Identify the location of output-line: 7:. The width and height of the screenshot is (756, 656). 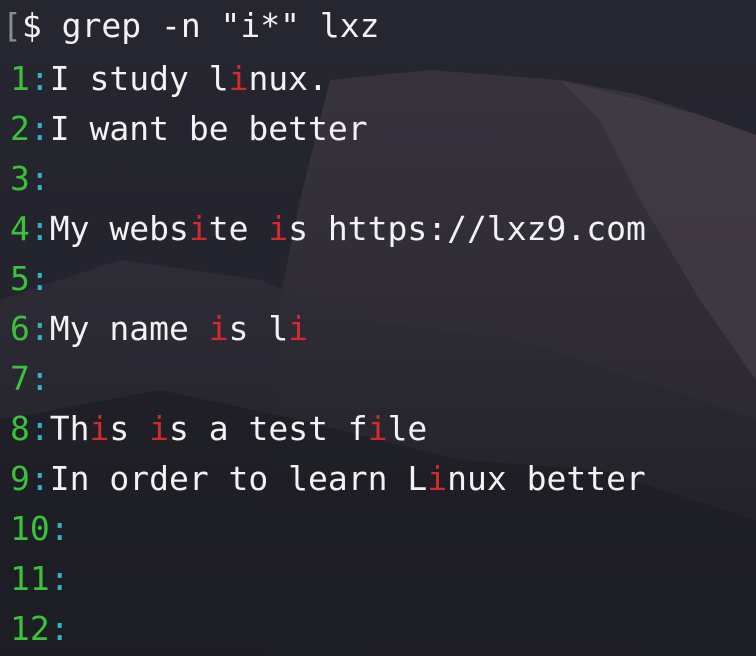
(383, 379).